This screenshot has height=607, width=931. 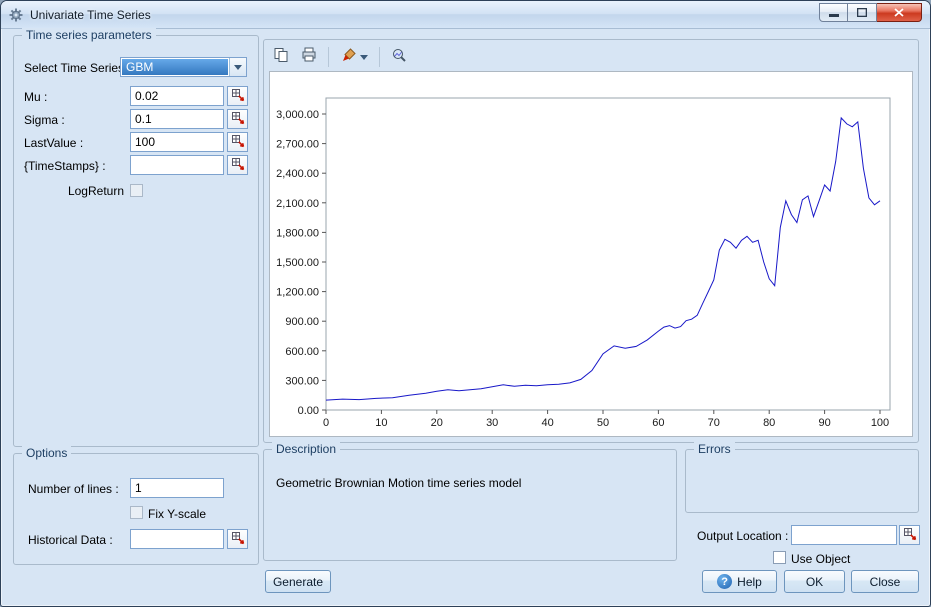 I want to click on svg-text: 900.00, so click(x=302, y=322).